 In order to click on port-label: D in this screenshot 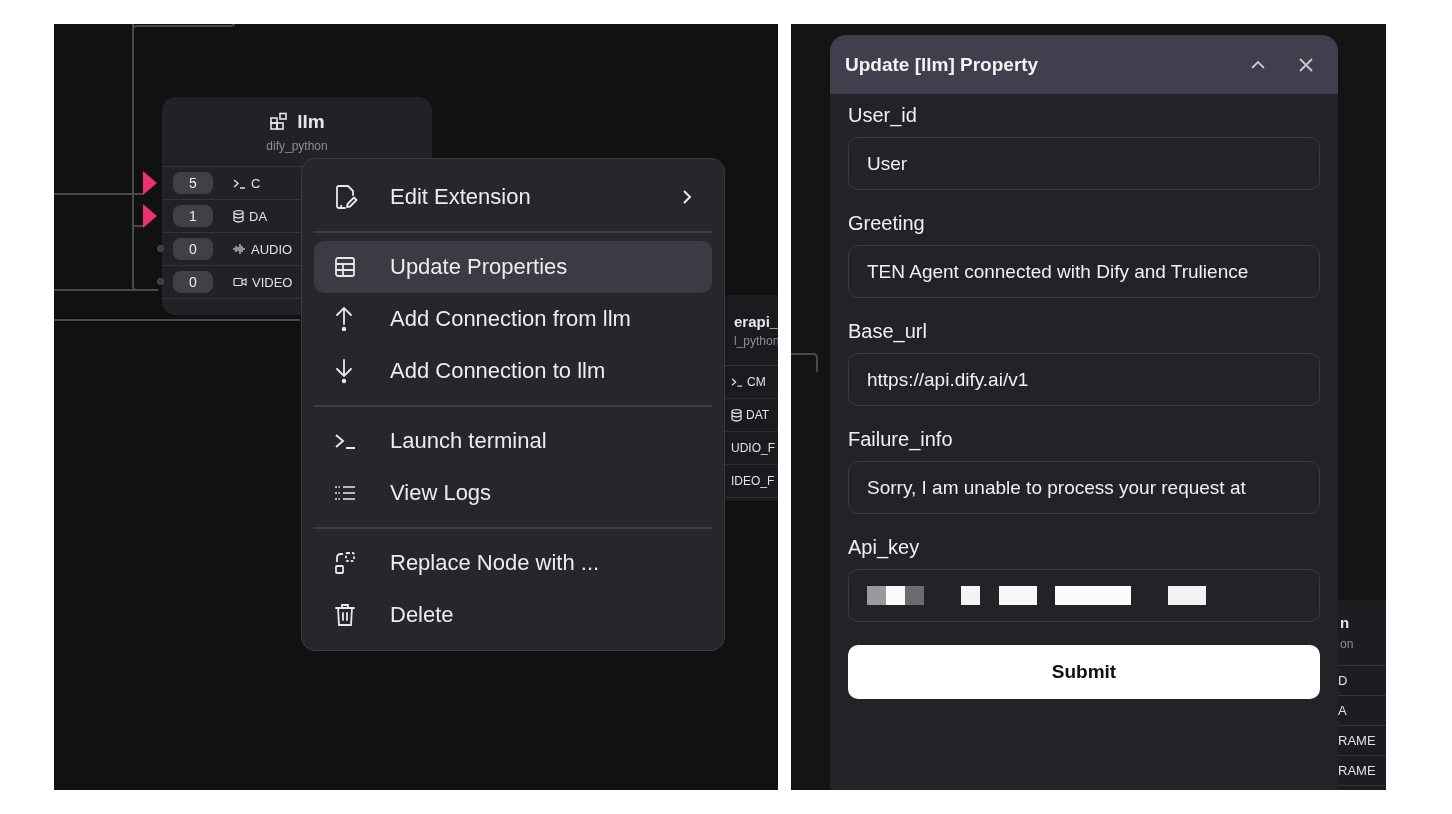, I will do `click(1343, 680)`.